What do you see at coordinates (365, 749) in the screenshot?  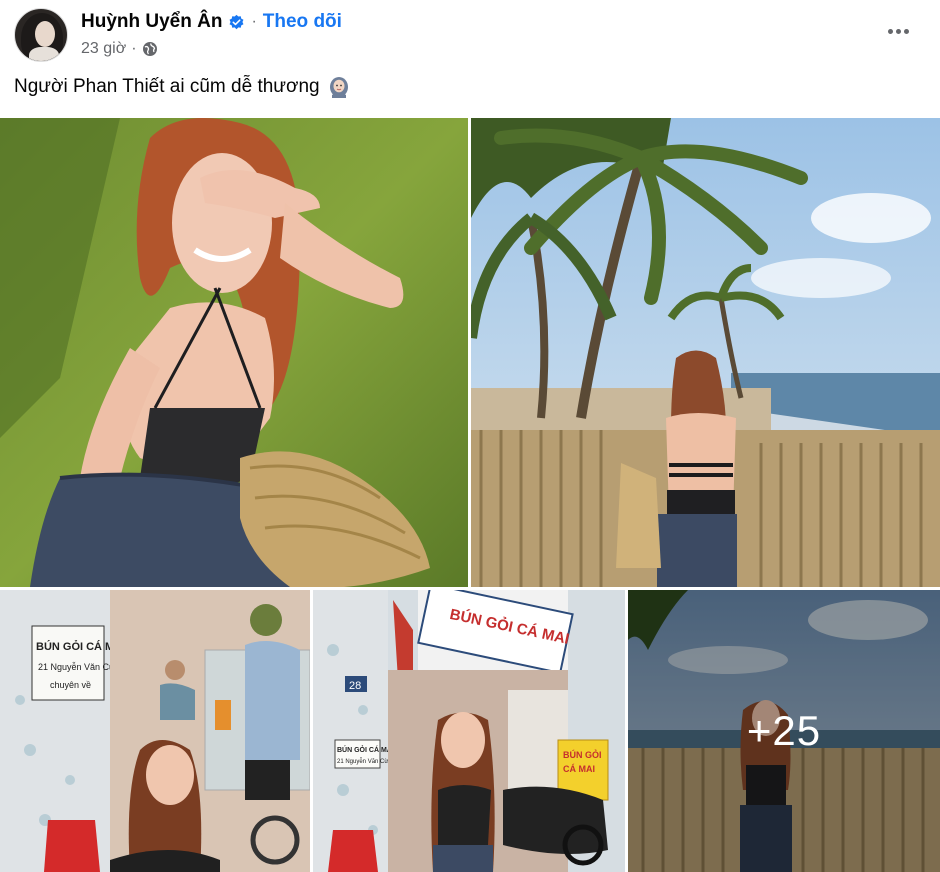 I see `sign-text: BÚN GỎI CÁ MAI` at bounding box center [365, 749].